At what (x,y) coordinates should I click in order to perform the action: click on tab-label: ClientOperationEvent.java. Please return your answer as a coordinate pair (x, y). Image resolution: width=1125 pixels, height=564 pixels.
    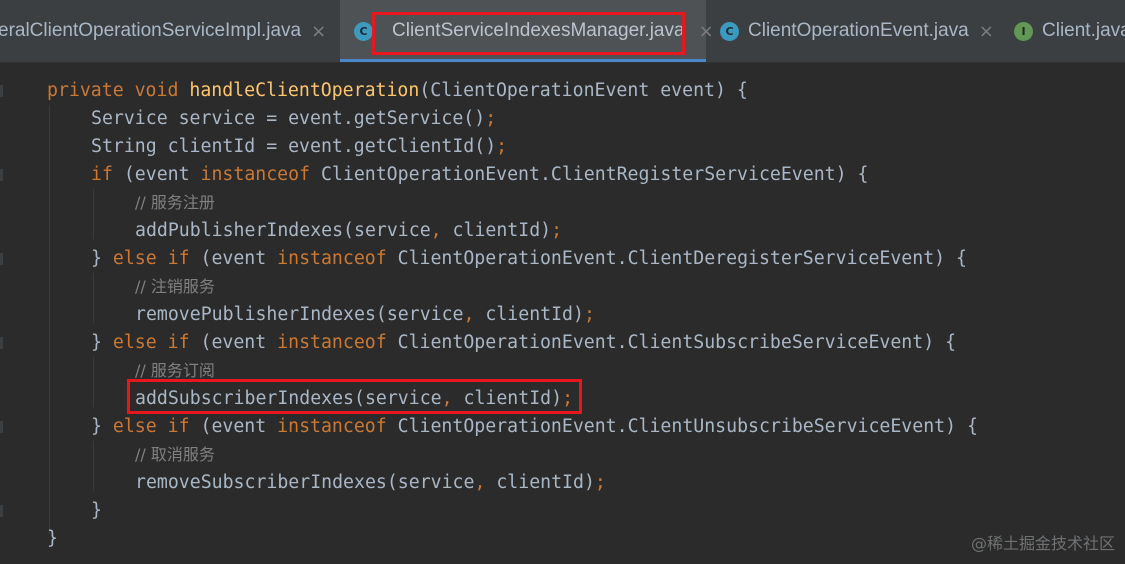
    Looking at the image, I should click on (858, 30).